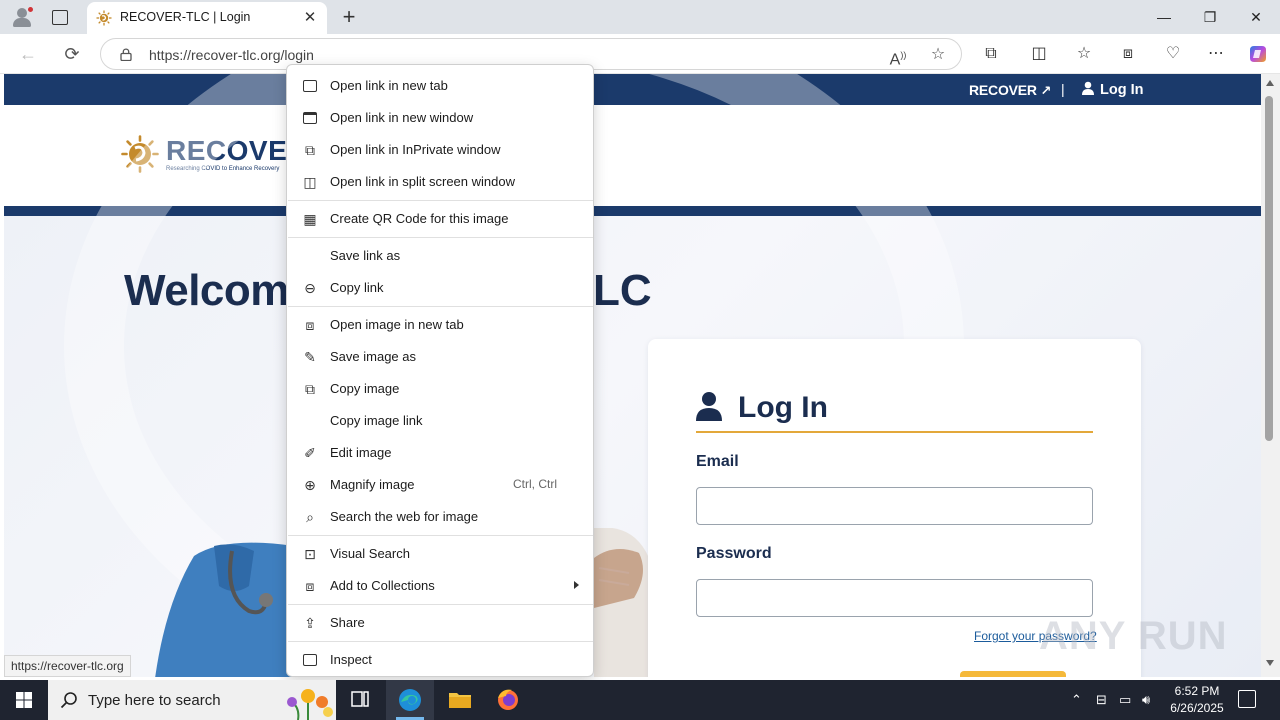  What do you see at coordinates (440, 256) in the screenshot?
I see `menu-save-link-as: Save link as` at bounding box center [440, 256].